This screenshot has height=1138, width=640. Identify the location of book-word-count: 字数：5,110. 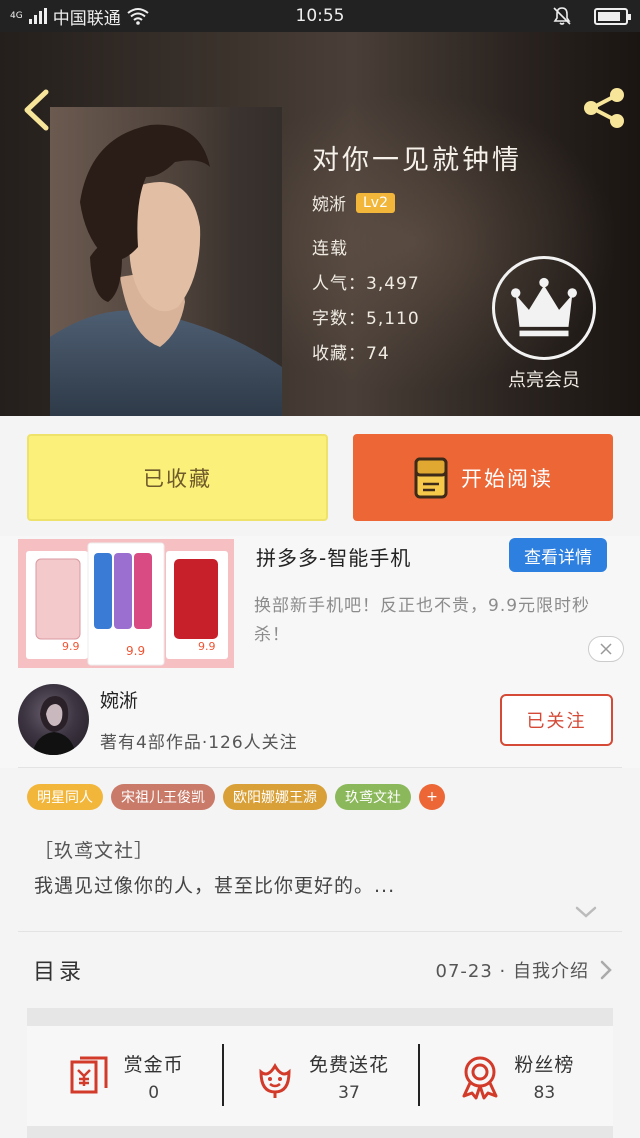
(366, 319).